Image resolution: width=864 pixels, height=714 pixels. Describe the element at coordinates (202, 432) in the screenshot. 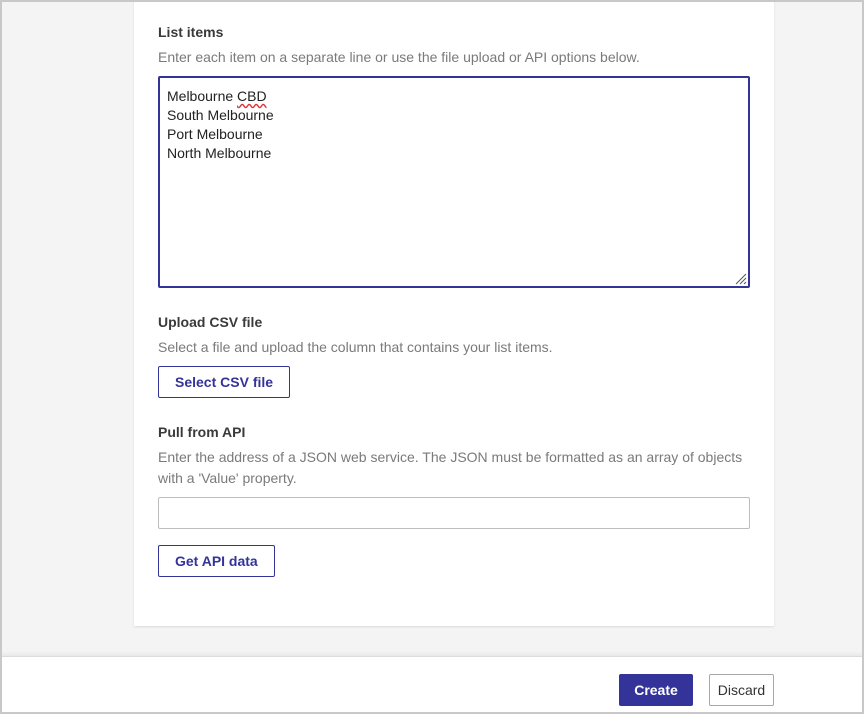

I see `pull-api-label: Pull from API` at that location.